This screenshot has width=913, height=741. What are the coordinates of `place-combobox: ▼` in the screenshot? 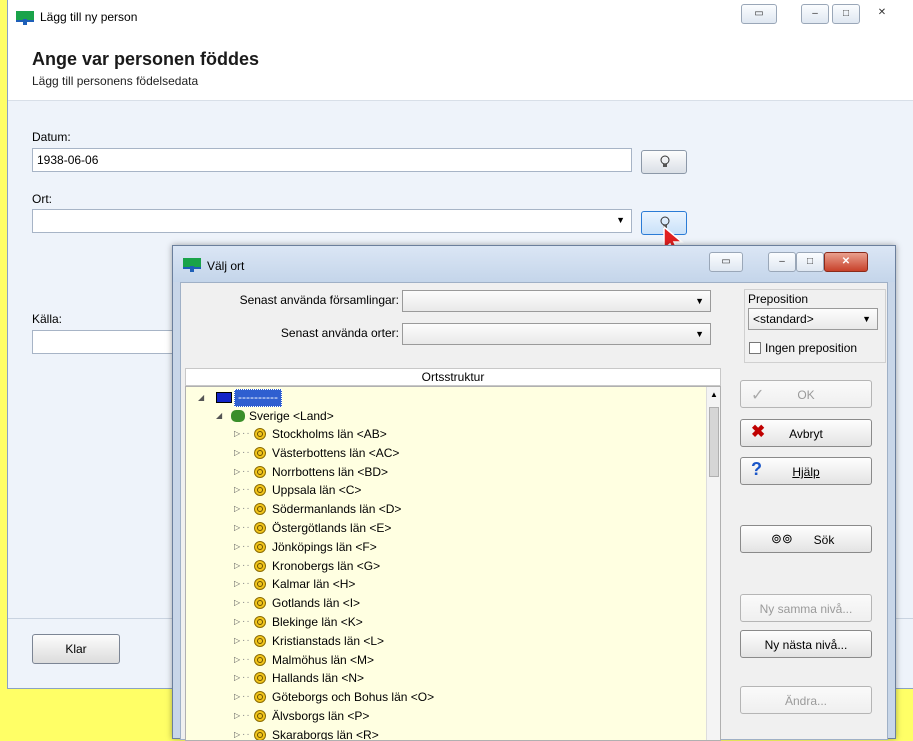 It's located at (332, 221).